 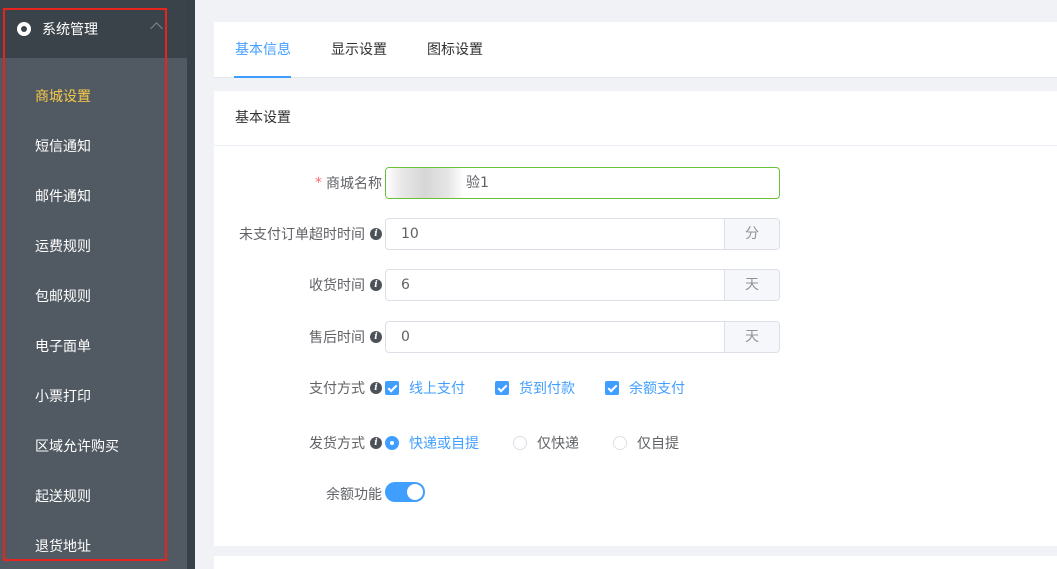 What do you see at coordinates (348, 183) in the screenshot?
I see `mall-name-label: * 商城名称` at bounding box center [348, 183].